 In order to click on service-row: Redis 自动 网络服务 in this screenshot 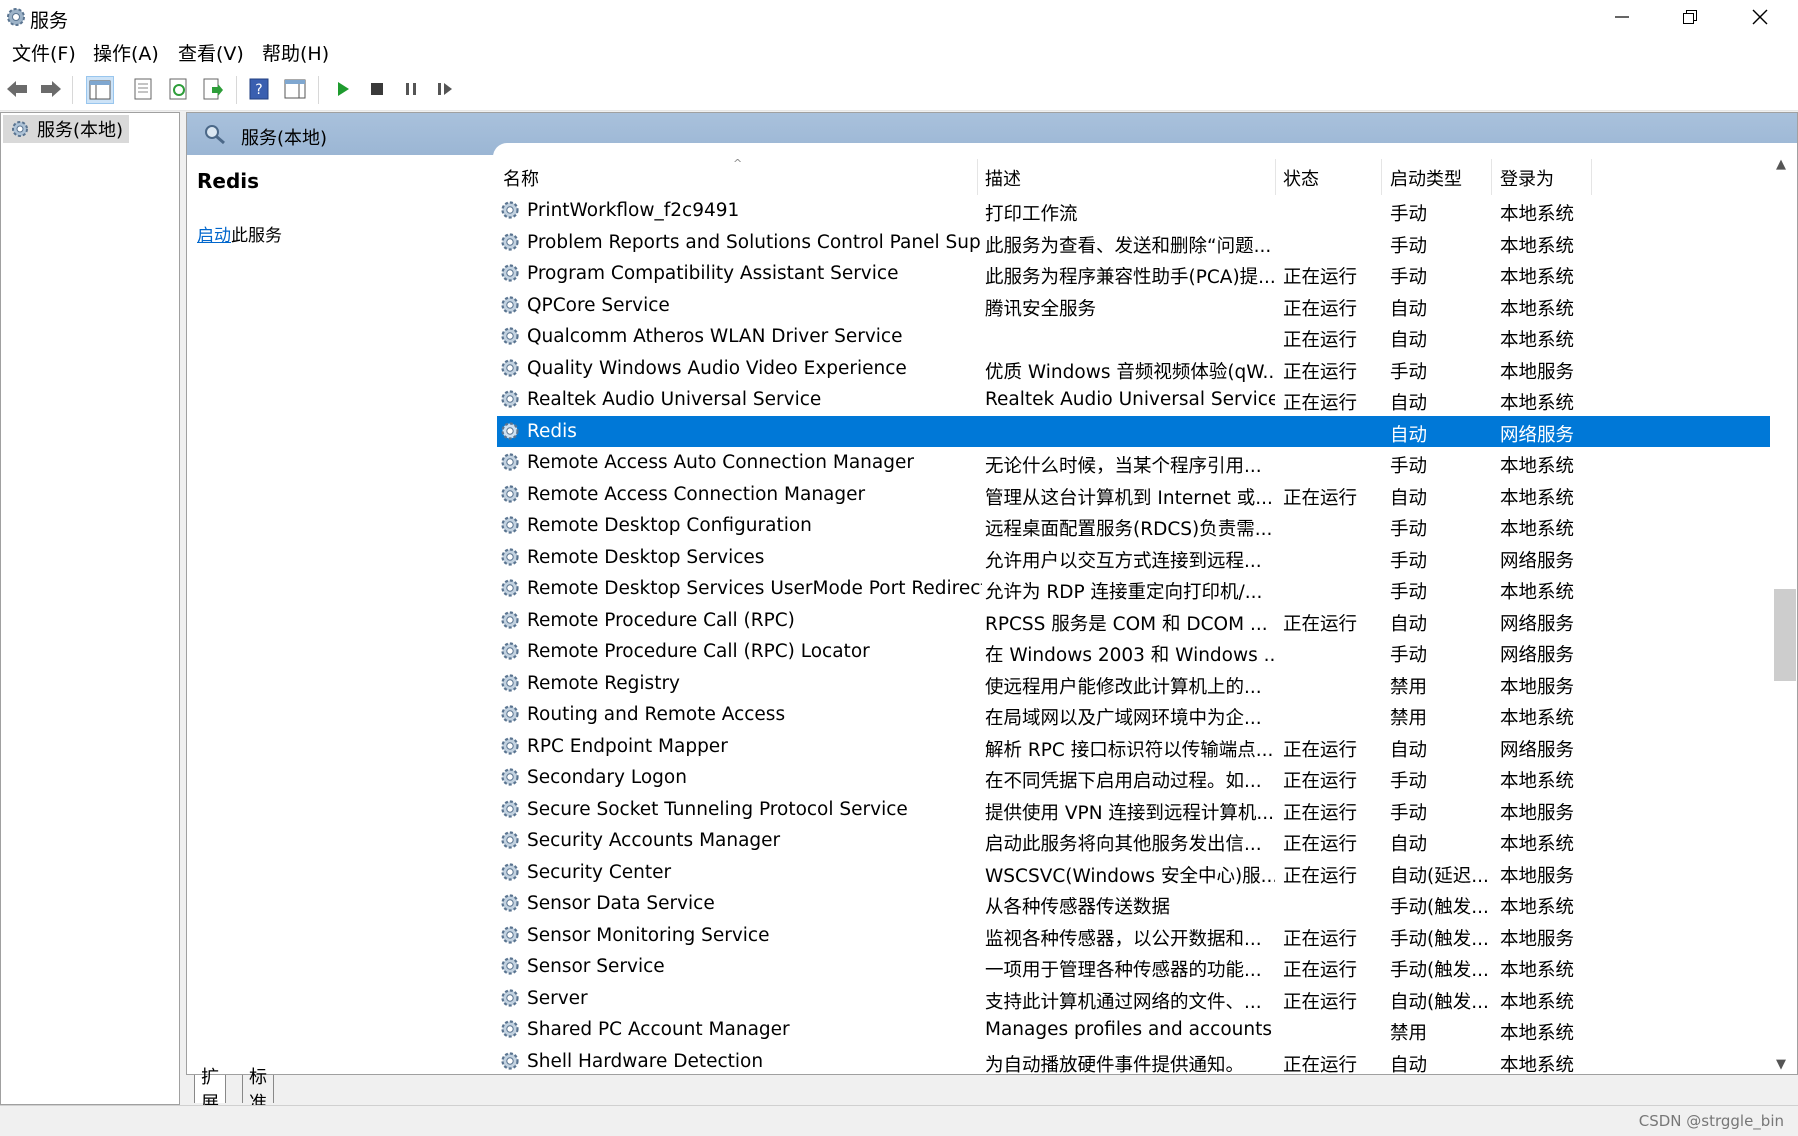, I will do `click(1138, 431)`.